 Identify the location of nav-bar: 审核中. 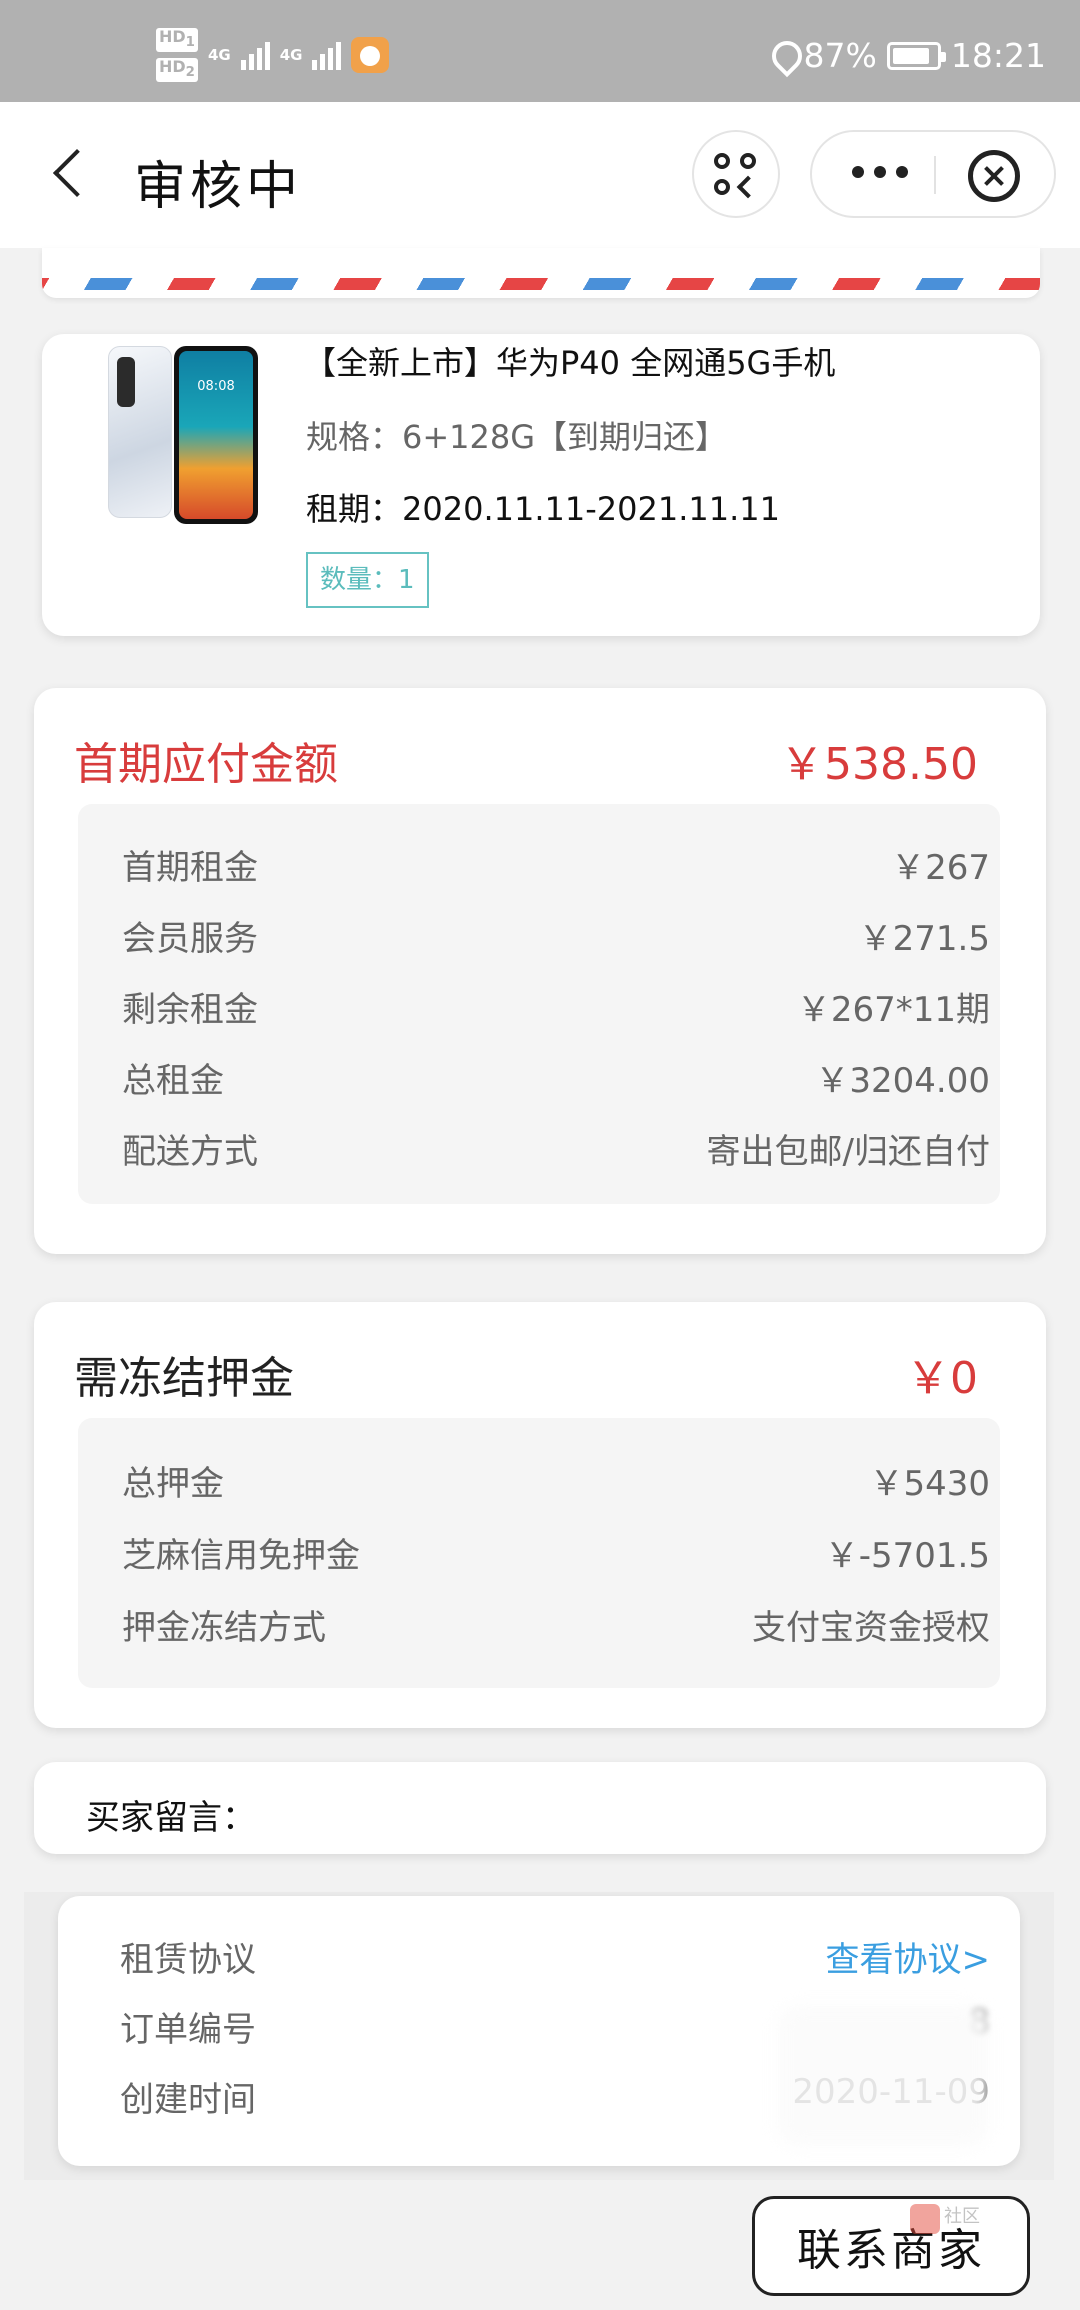
(540, 175).